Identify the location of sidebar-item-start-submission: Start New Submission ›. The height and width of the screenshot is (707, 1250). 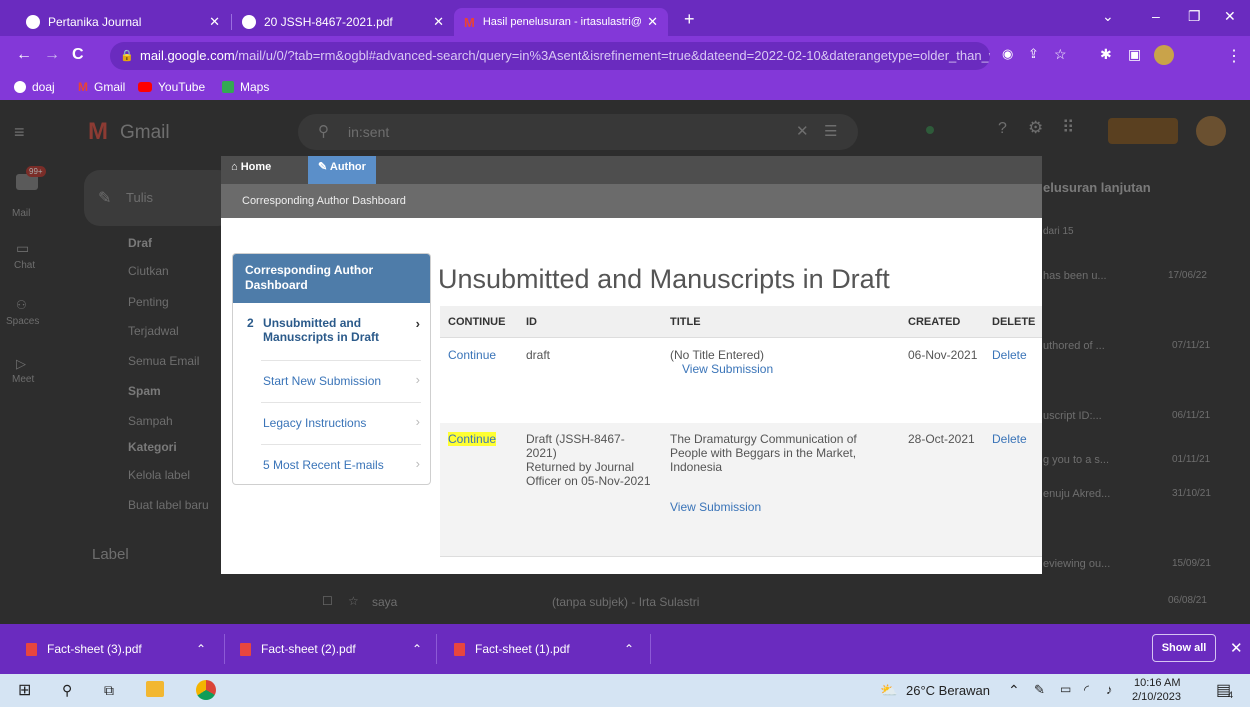
(331, 380).